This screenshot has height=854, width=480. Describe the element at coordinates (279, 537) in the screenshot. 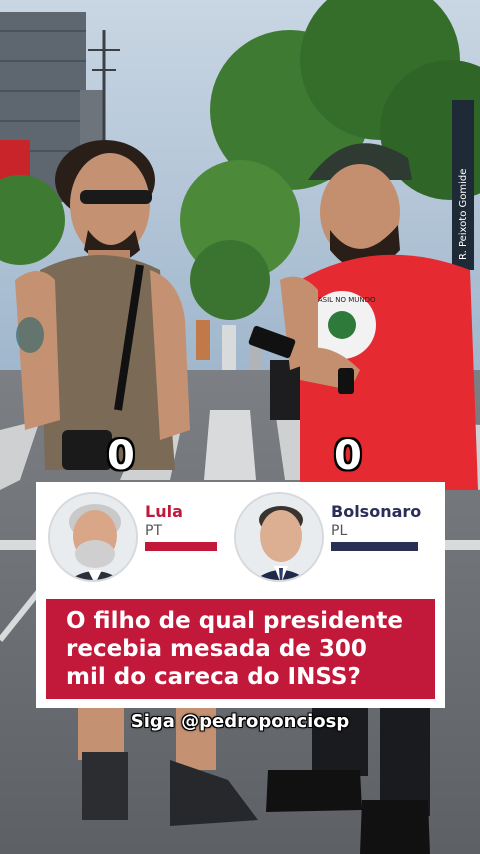

I see `candidate-photo-bolsonaro` at that location.